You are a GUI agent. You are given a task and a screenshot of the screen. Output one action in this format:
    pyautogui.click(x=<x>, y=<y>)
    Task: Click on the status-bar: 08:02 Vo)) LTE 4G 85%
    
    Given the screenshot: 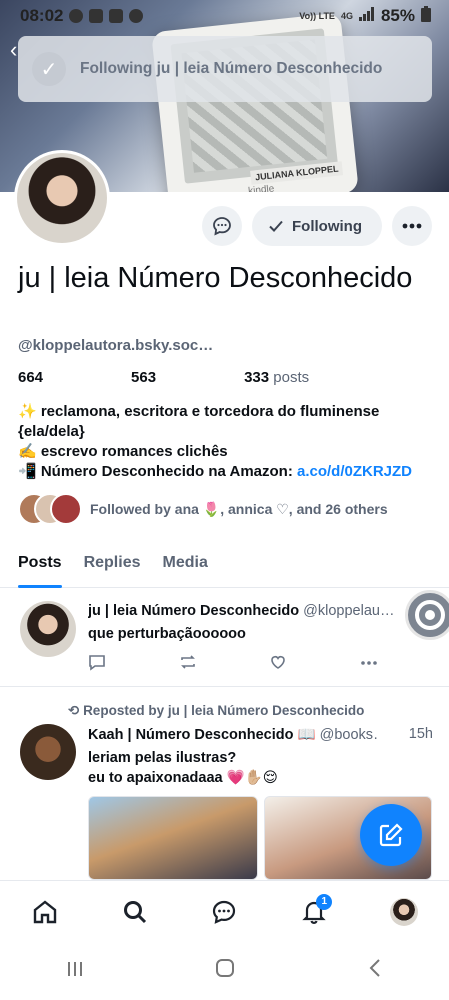 What is the action you would take?
    pyautogui.click(x=224, y=16)
    